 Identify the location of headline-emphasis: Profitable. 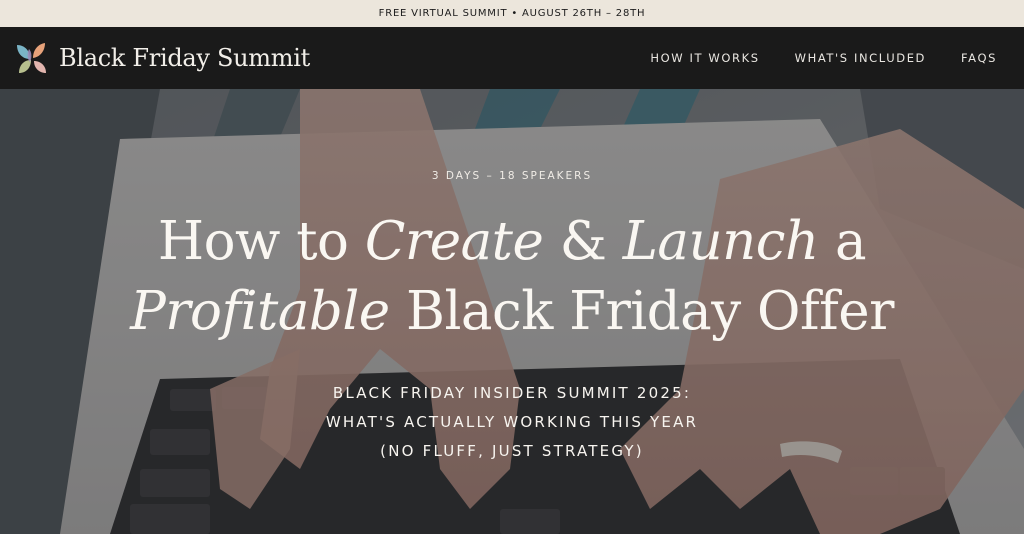
(260, 311).